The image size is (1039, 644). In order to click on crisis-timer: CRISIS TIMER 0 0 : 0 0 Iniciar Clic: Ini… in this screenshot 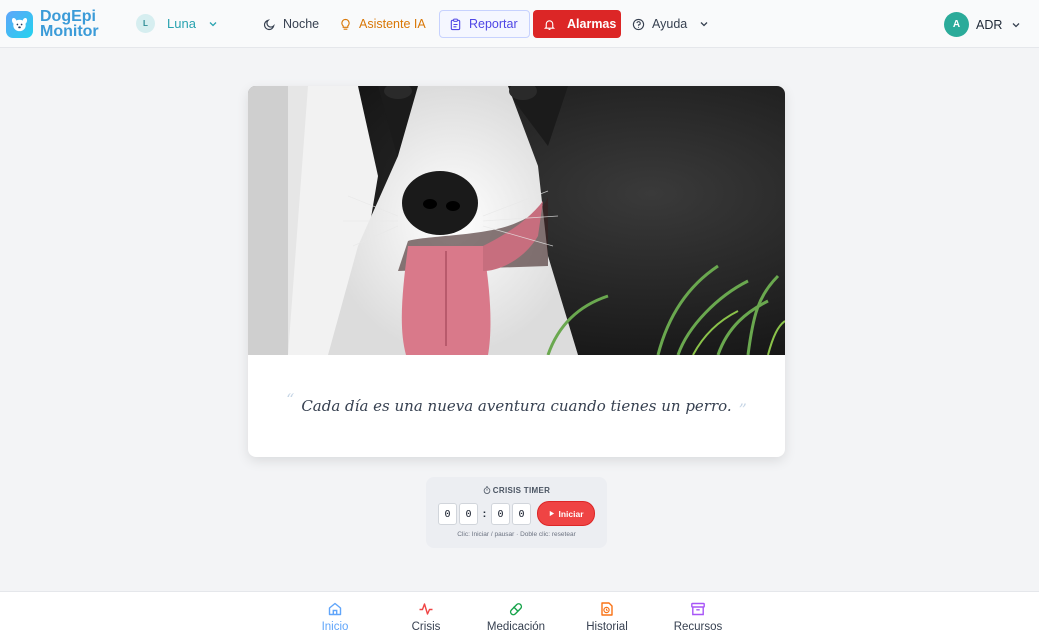, I will do `click(516, 512)`.